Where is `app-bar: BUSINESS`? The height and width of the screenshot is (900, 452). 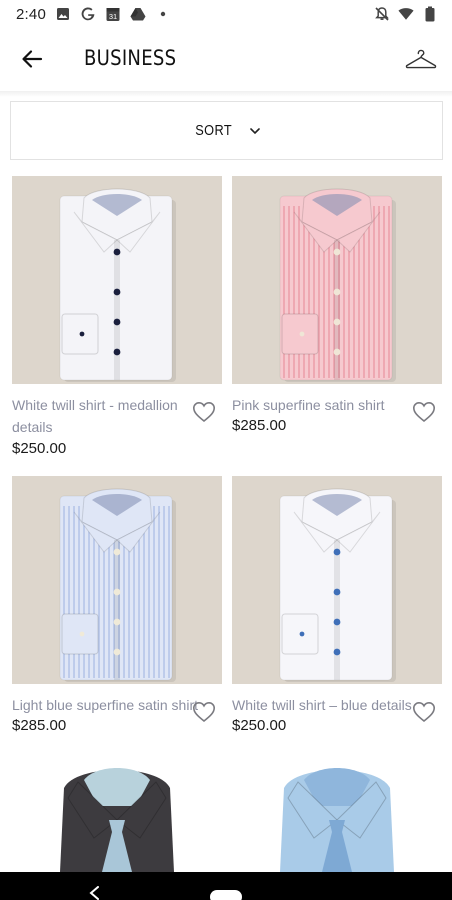
app-bar: BUSINESS is located at coordinates (226, 59).